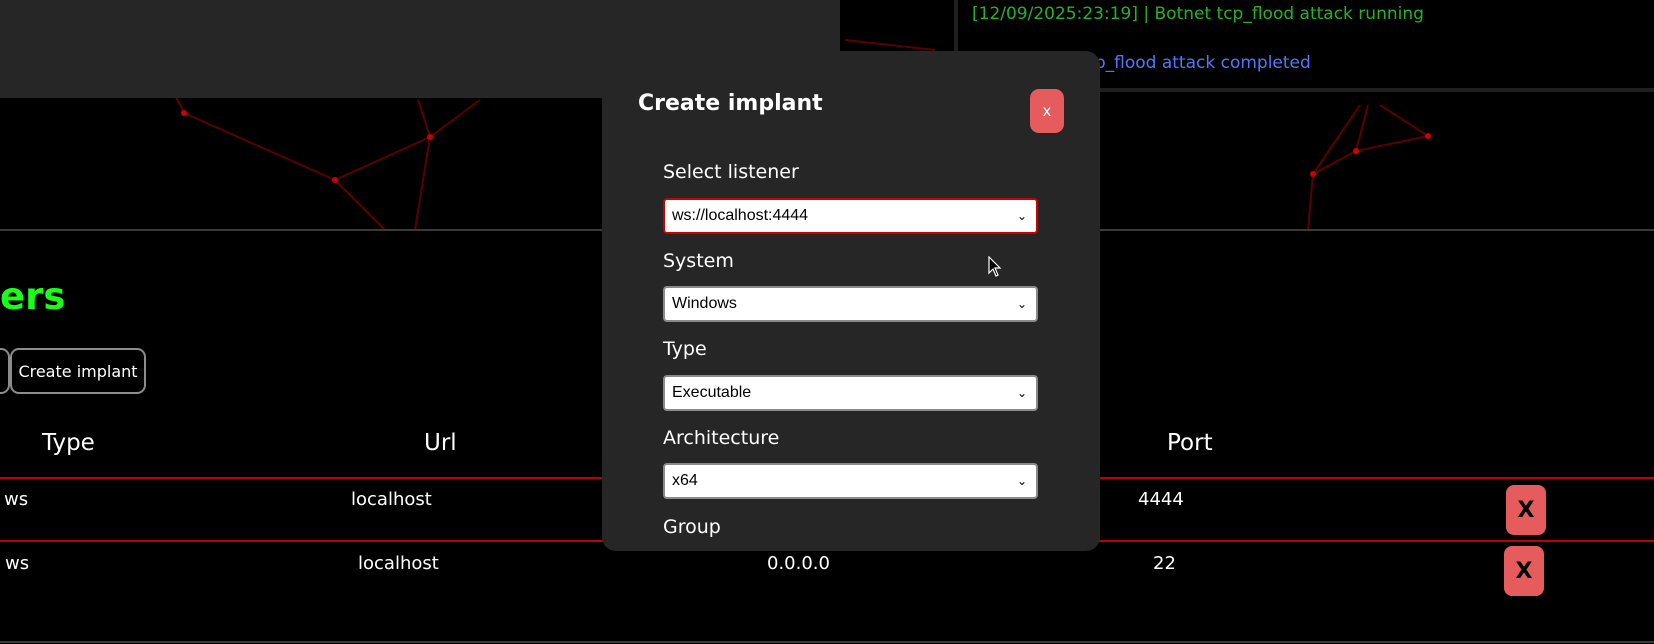  Describe the element at coordinates (440, 443) in the screenshot. I see `column-header-url: Url` at that location.